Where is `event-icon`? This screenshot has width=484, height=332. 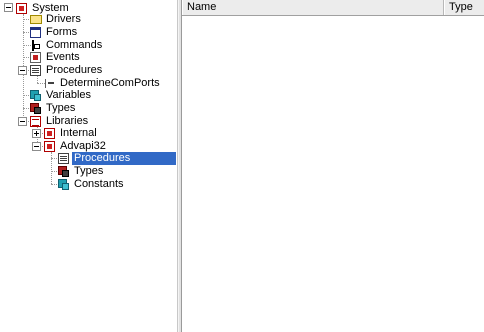 event-icon is located at coordinates (35, 57).